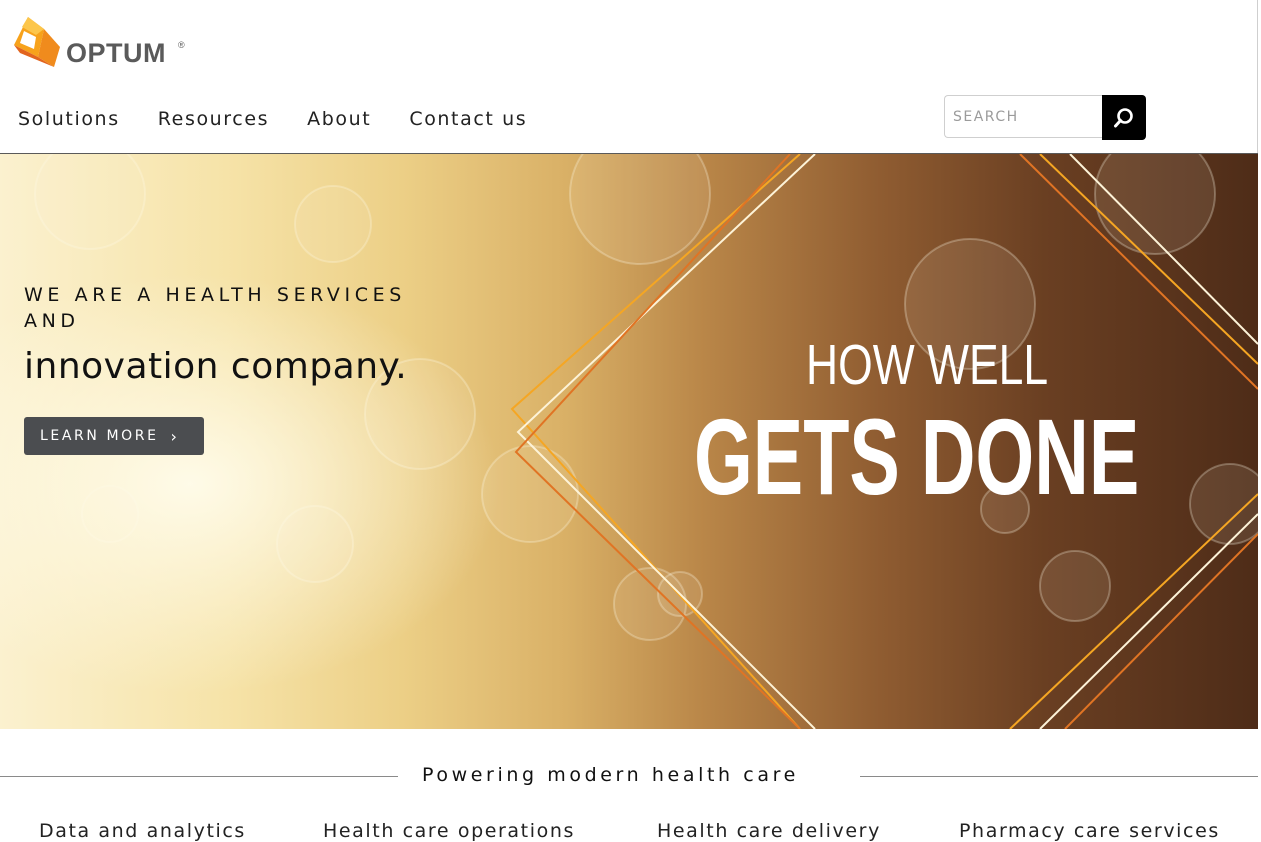 The image size is (1261, 842). What do you see at coordinates (1023, 116) in the screenshot?
I see `search-input` at bounding box center [1023, 116].